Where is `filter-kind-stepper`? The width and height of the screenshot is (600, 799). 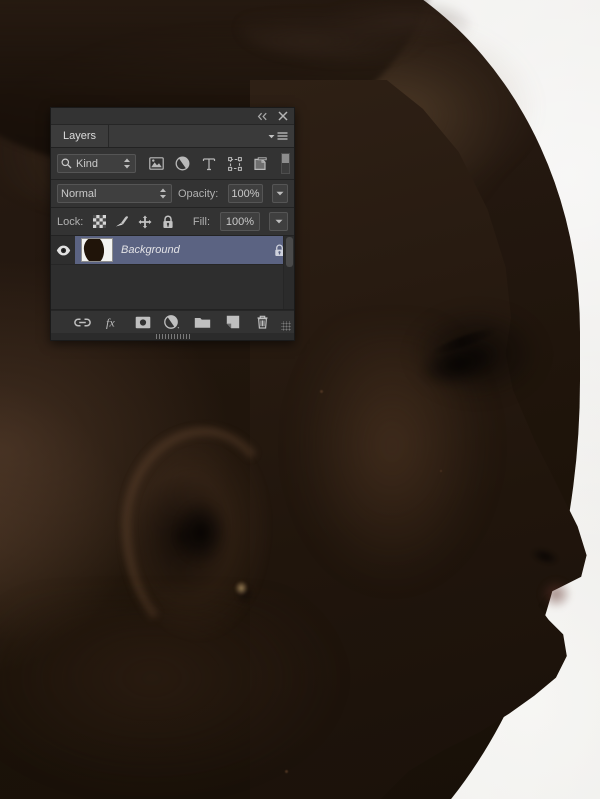 filter-kind-stepper is located at coordinates (127, 163).